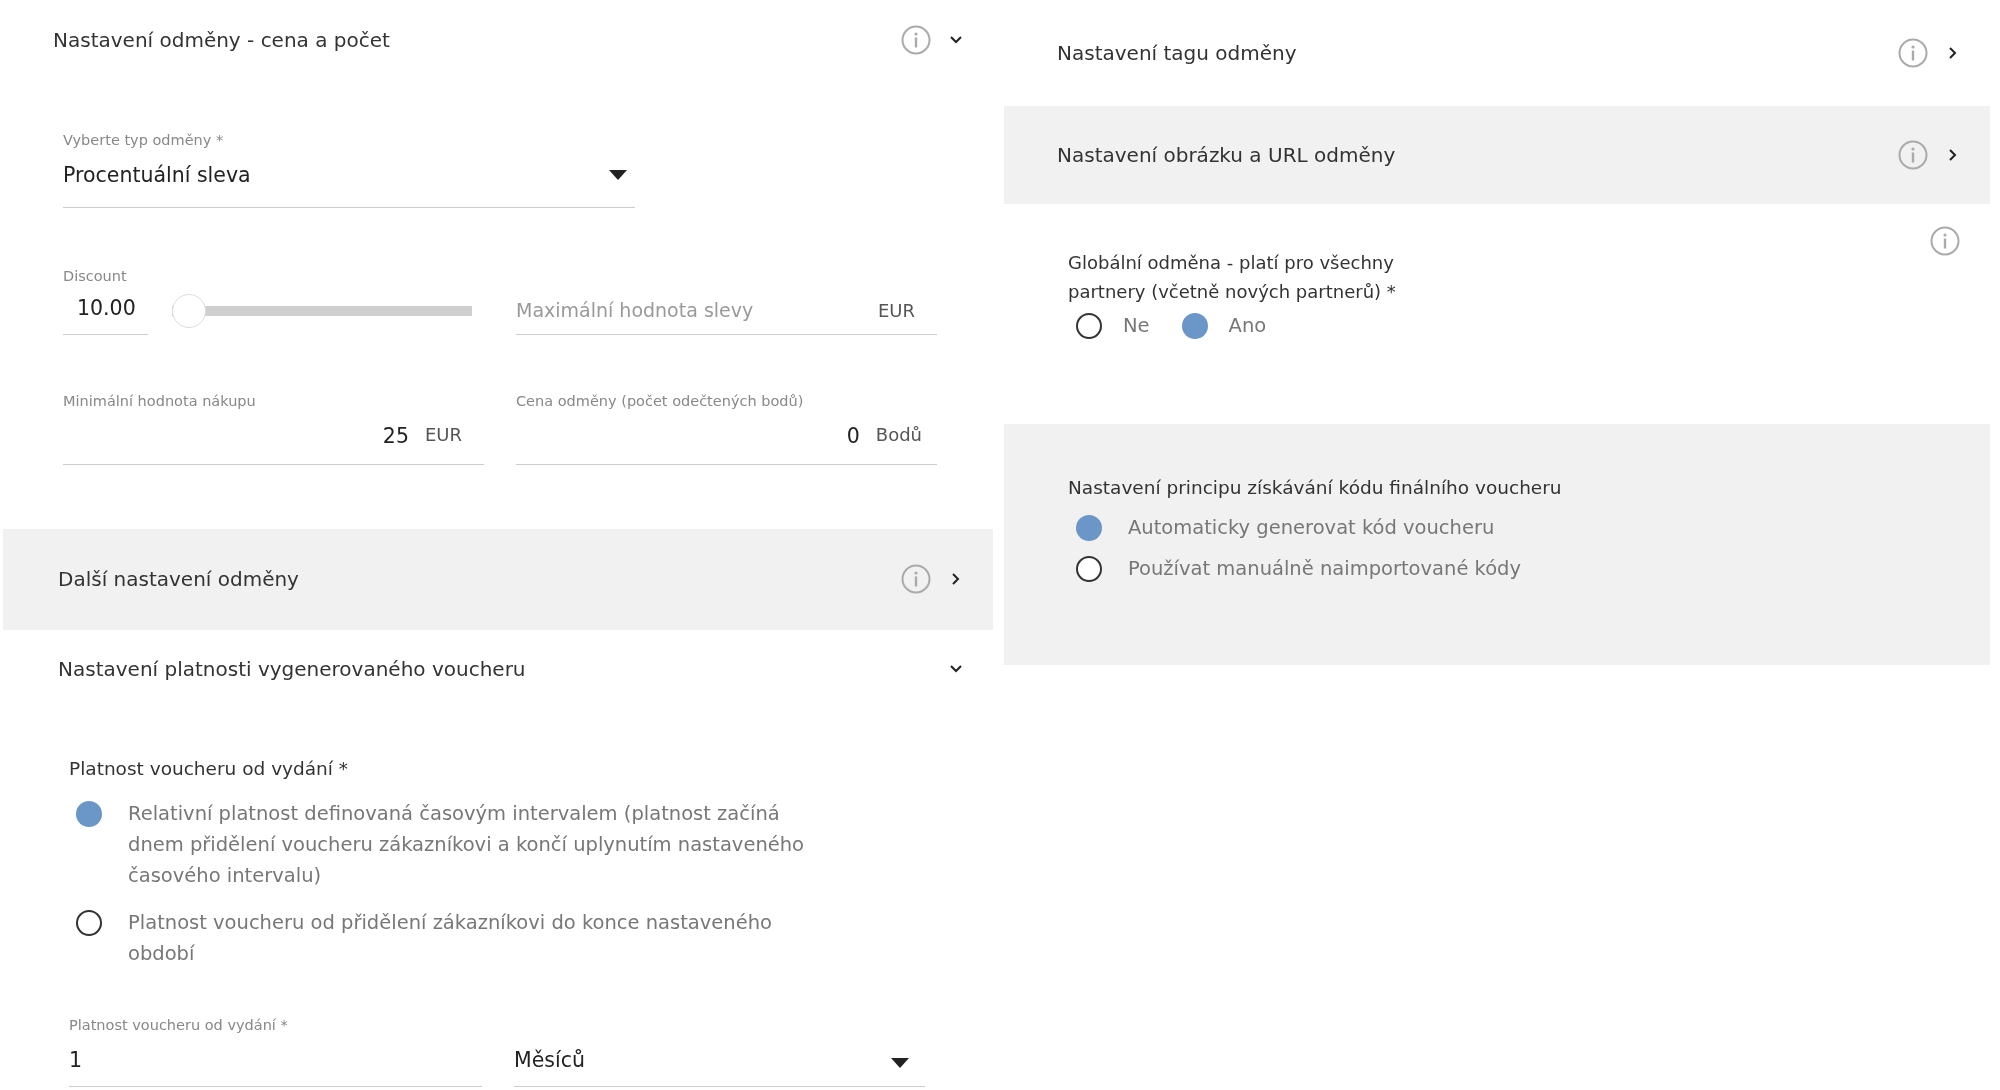  I want to click on period-unit-select: Měsíců, so click(719, 1051).